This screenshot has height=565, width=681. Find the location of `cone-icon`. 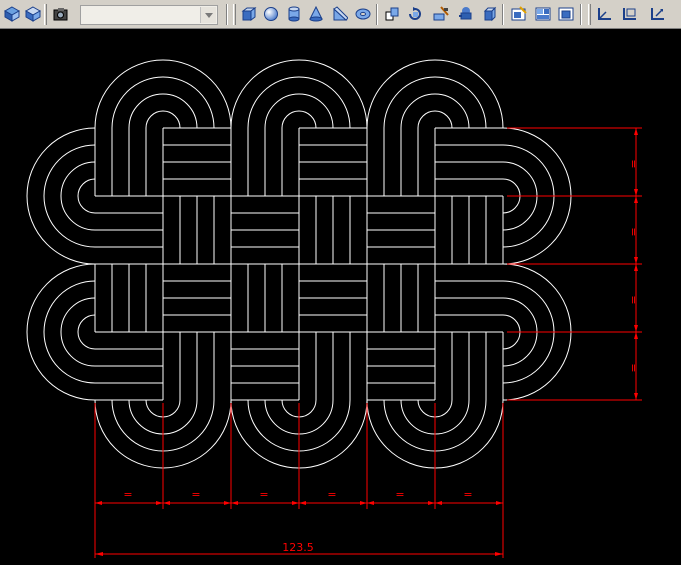

cone-icon is located at coordinates (316, 14).